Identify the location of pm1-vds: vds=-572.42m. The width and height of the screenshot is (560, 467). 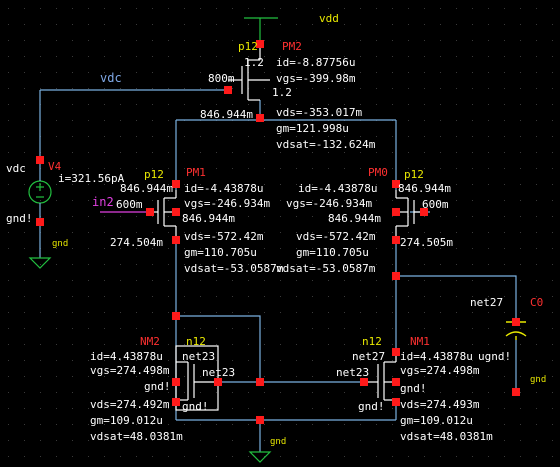
(224, 236).